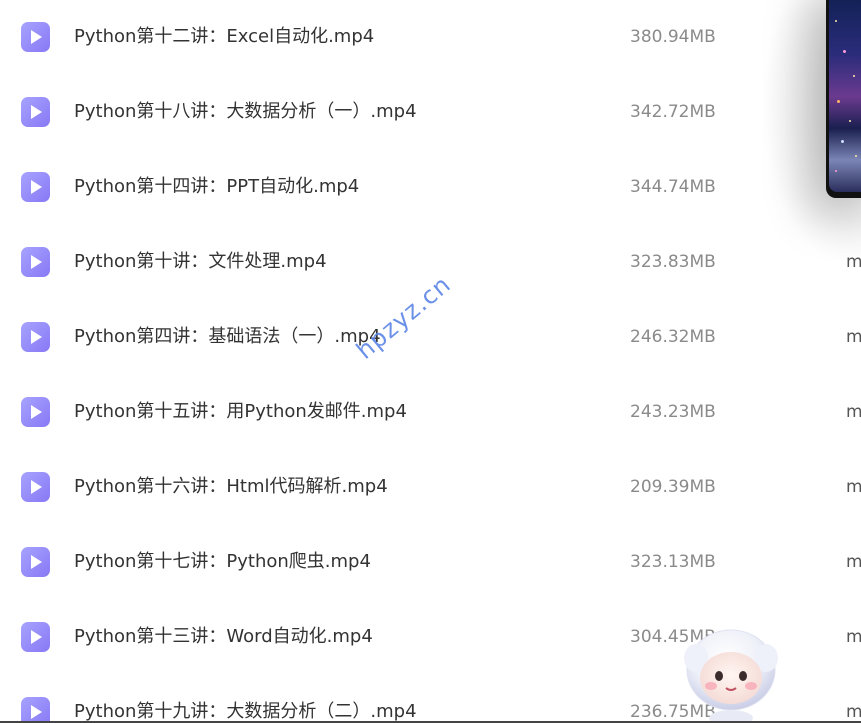 The width and height of the screenshot is (861, 723). Describe the element at coordinates (240, 412) in the screenshot. I see `file-name: Python第十五讲：用Python发邮件.mp4` at that location.